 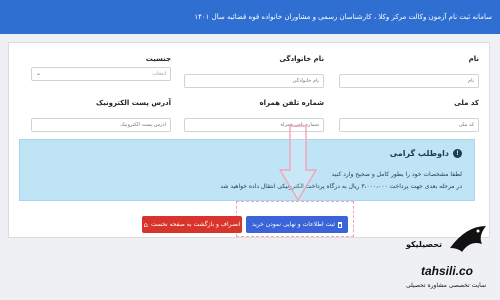 I want to click on family-label: نام خانوادگی, so click(x=301, y=59).